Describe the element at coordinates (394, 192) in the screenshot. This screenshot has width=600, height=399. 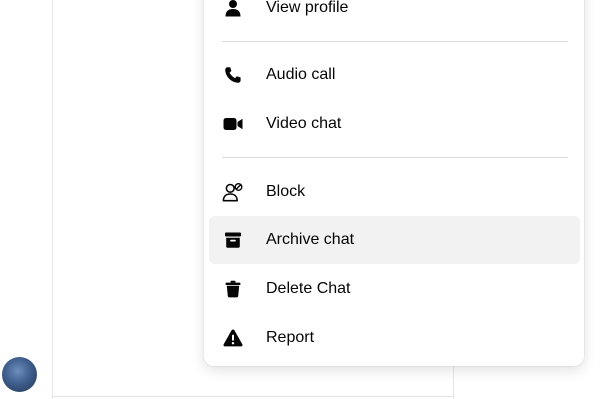
I see `menu-item-block: Block` at that location.